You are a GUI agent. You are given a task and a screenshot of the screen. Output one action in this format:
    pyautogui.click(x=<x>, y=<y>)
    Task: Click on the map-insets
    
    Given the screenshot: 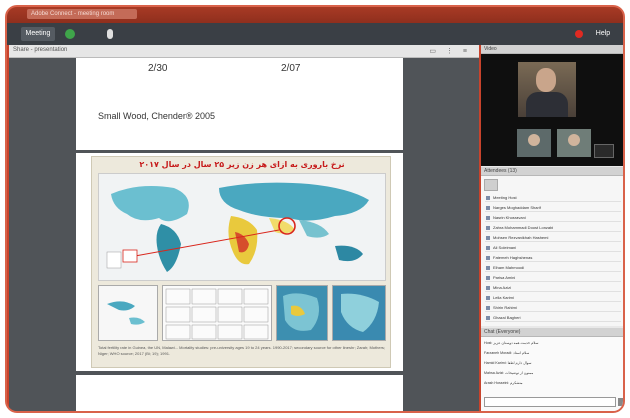 What is the action you would take?
    pyautogui.click(x=242, y=313)
    